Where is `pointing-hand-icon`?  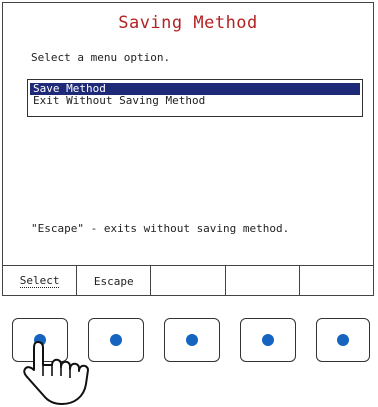
pointing-hand-icon is located at coordinates (56, 373).